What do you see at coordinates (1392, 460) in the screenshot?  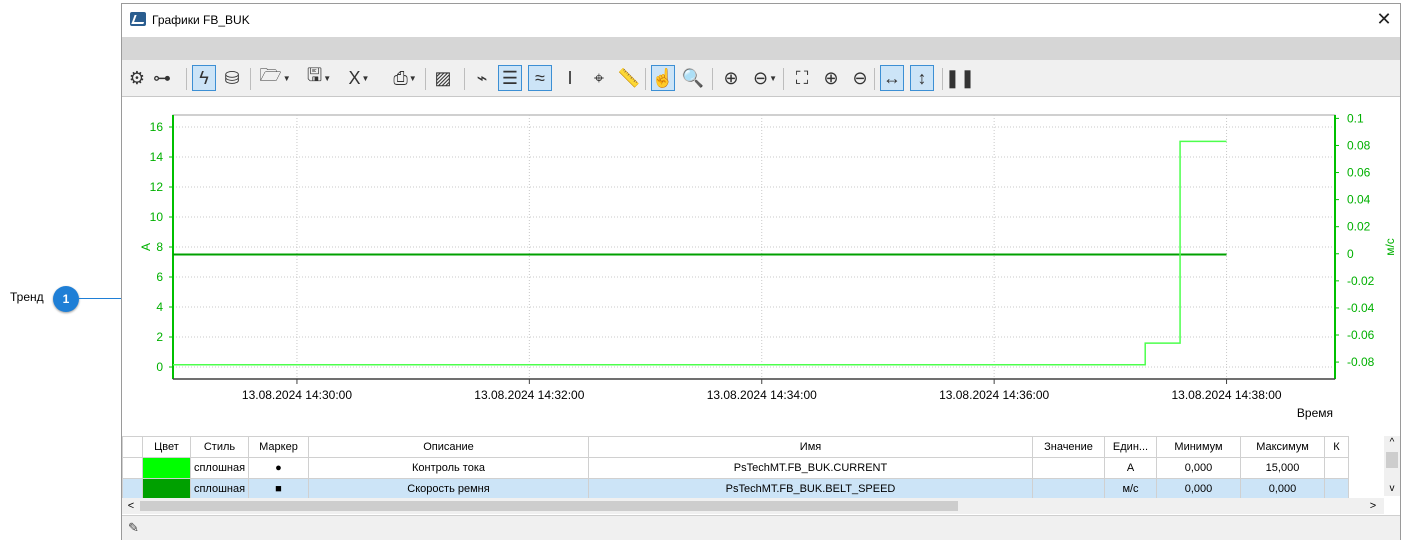 I see `vertical-scroll-thumb` at bounding box center [1392, 460].